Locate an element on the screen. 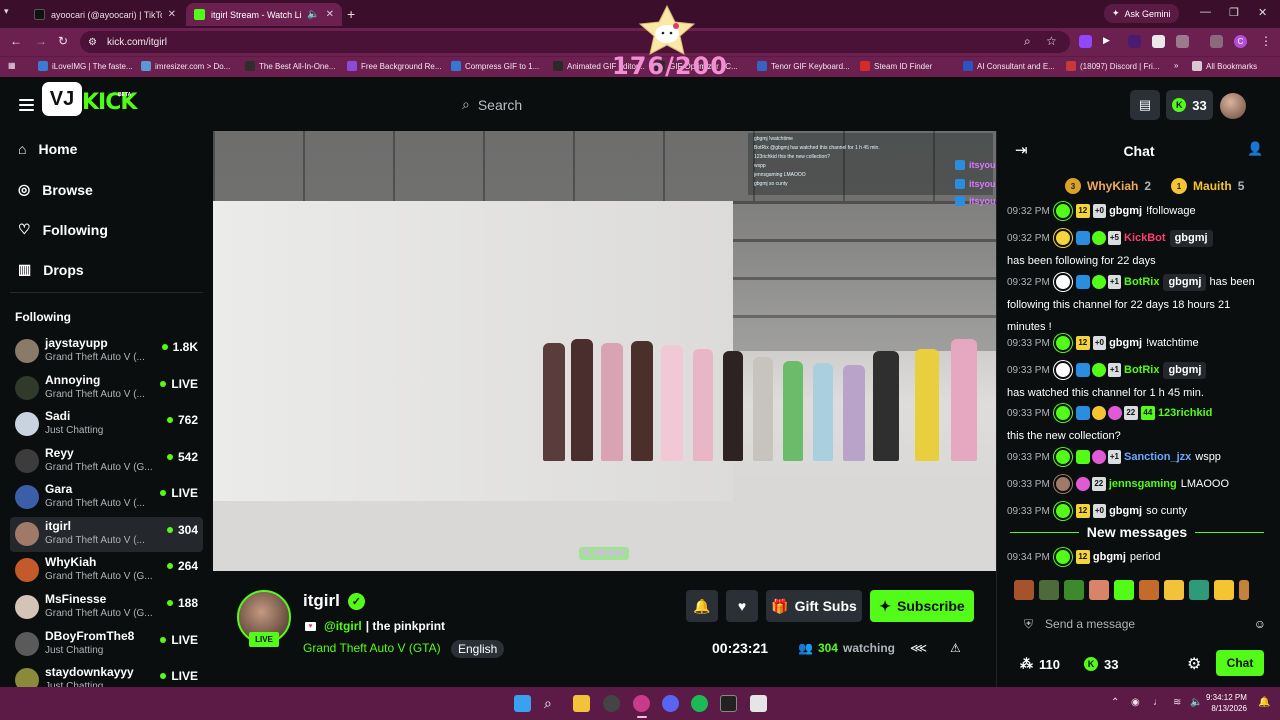 The height and width of the screenshot is (720, 1280). profile-avatar: C is located at coordinates (1240, 41).